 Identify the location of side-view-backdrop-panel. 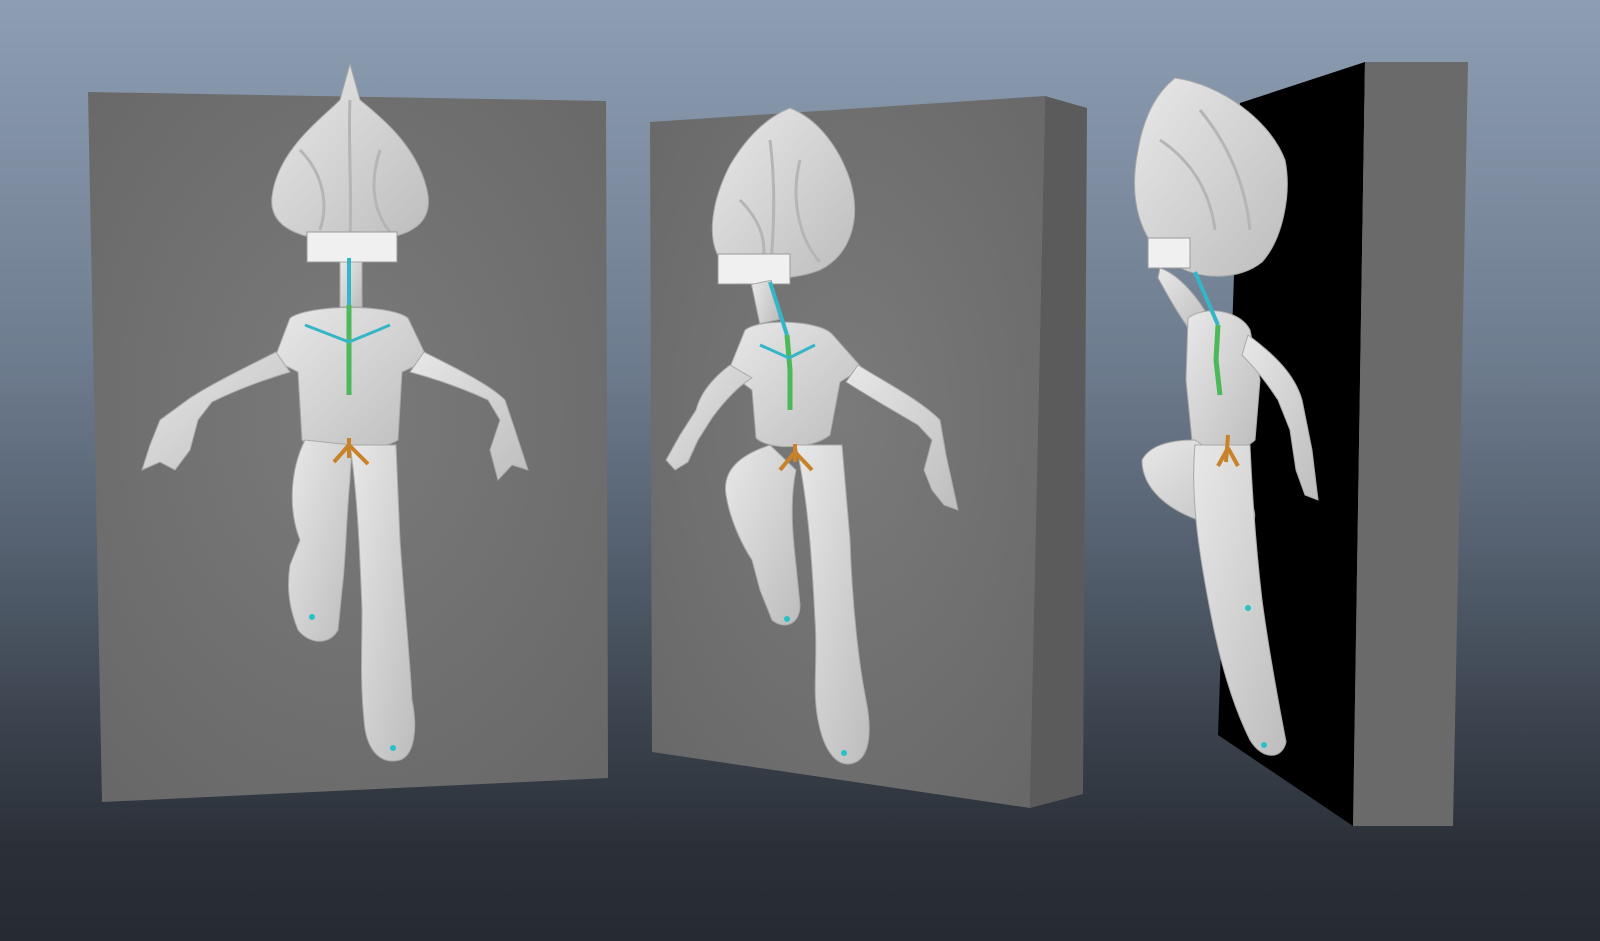
(1410, 444).